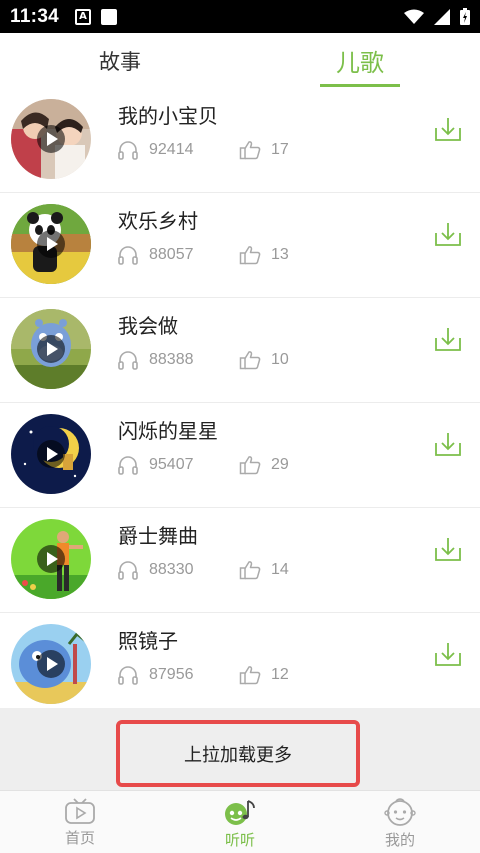 The width and height of the screenshot is (480, 853). I want to click on load-more-button: 上拉加载更多, so click(238, 753).